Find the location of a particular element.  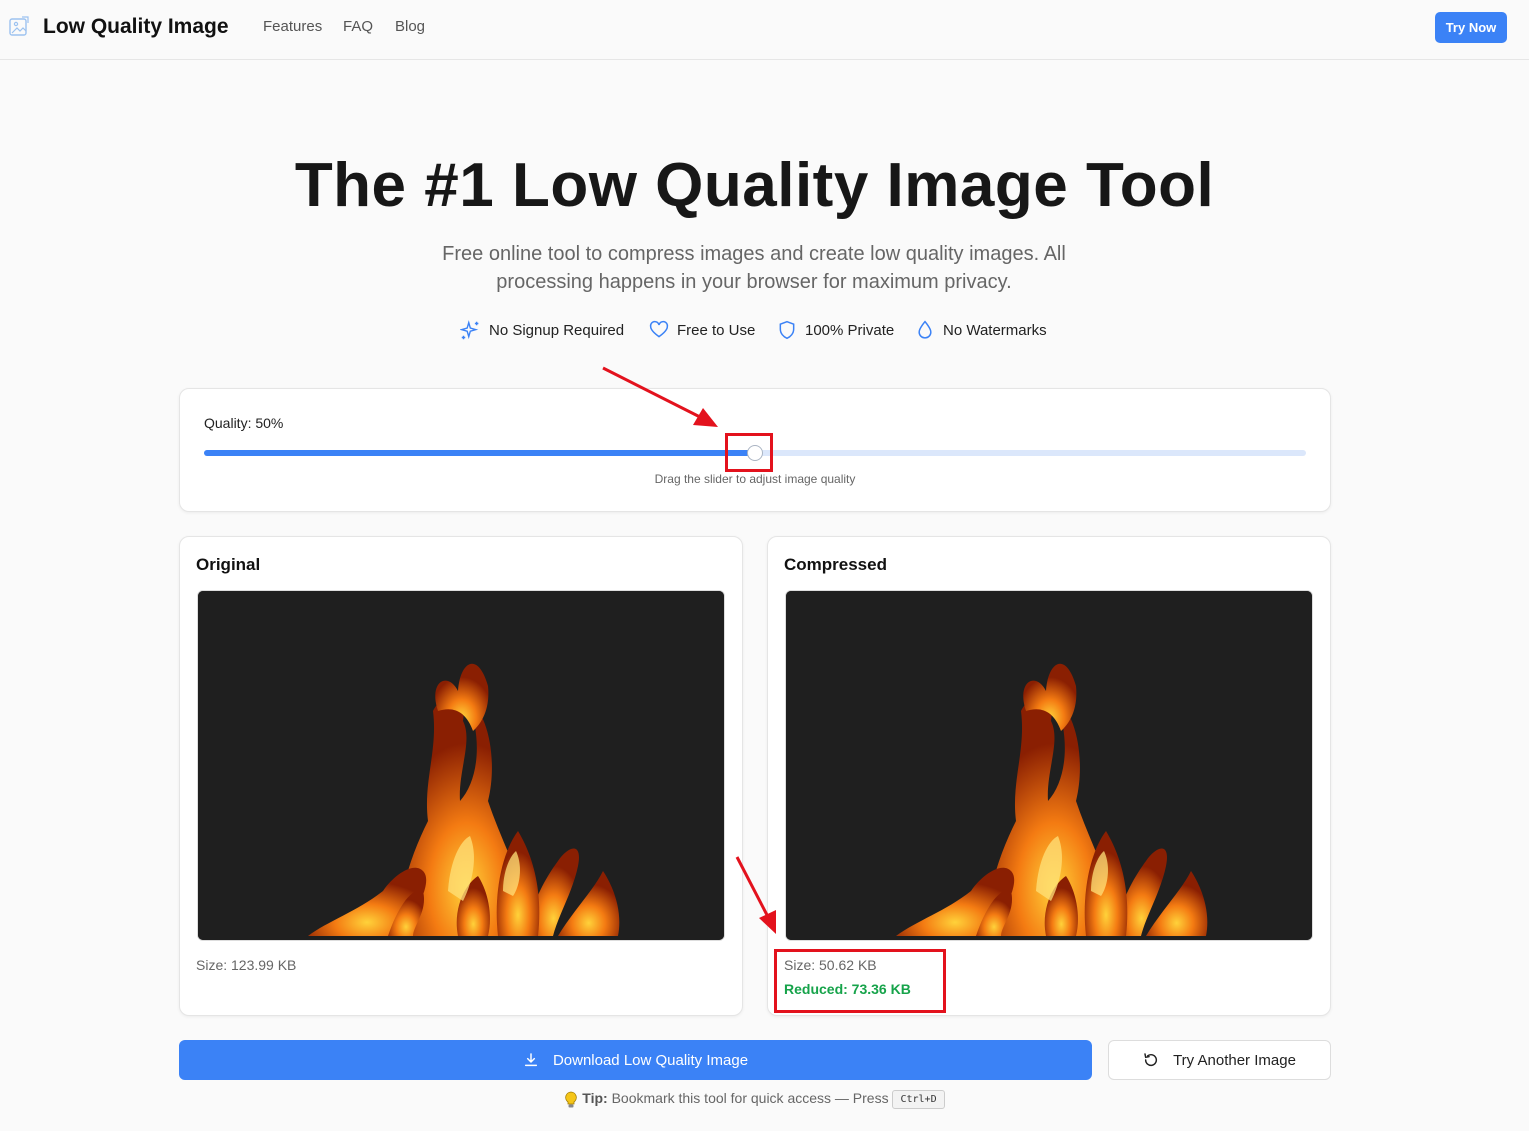

nav-link-features: Features is located at coordinates (292, 26).